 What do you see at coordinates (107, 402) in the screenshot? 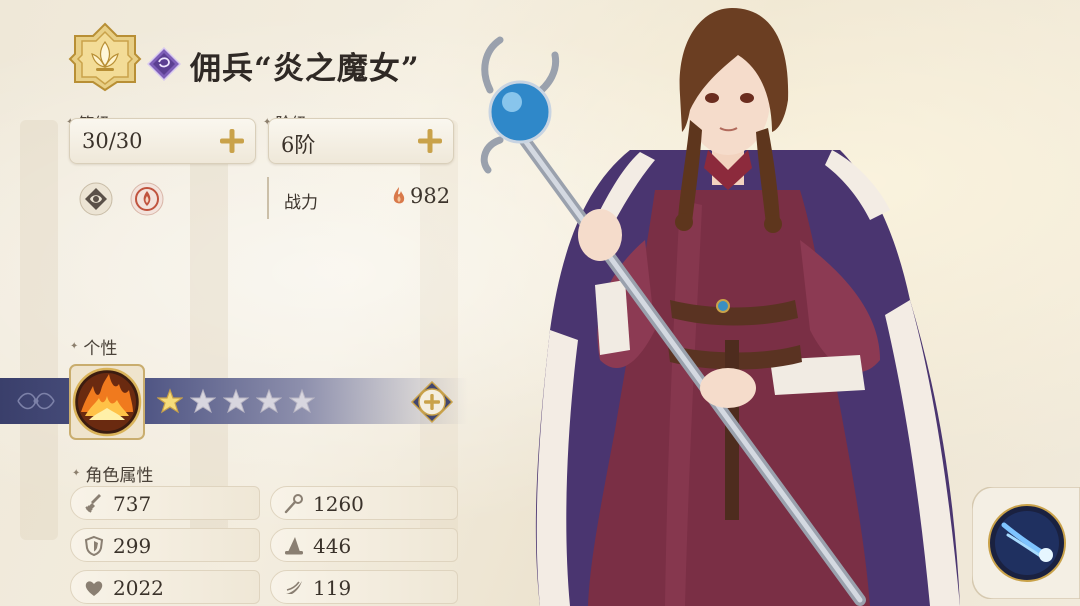
I see `fire-burst-icon` at bounding box center [107, 402].